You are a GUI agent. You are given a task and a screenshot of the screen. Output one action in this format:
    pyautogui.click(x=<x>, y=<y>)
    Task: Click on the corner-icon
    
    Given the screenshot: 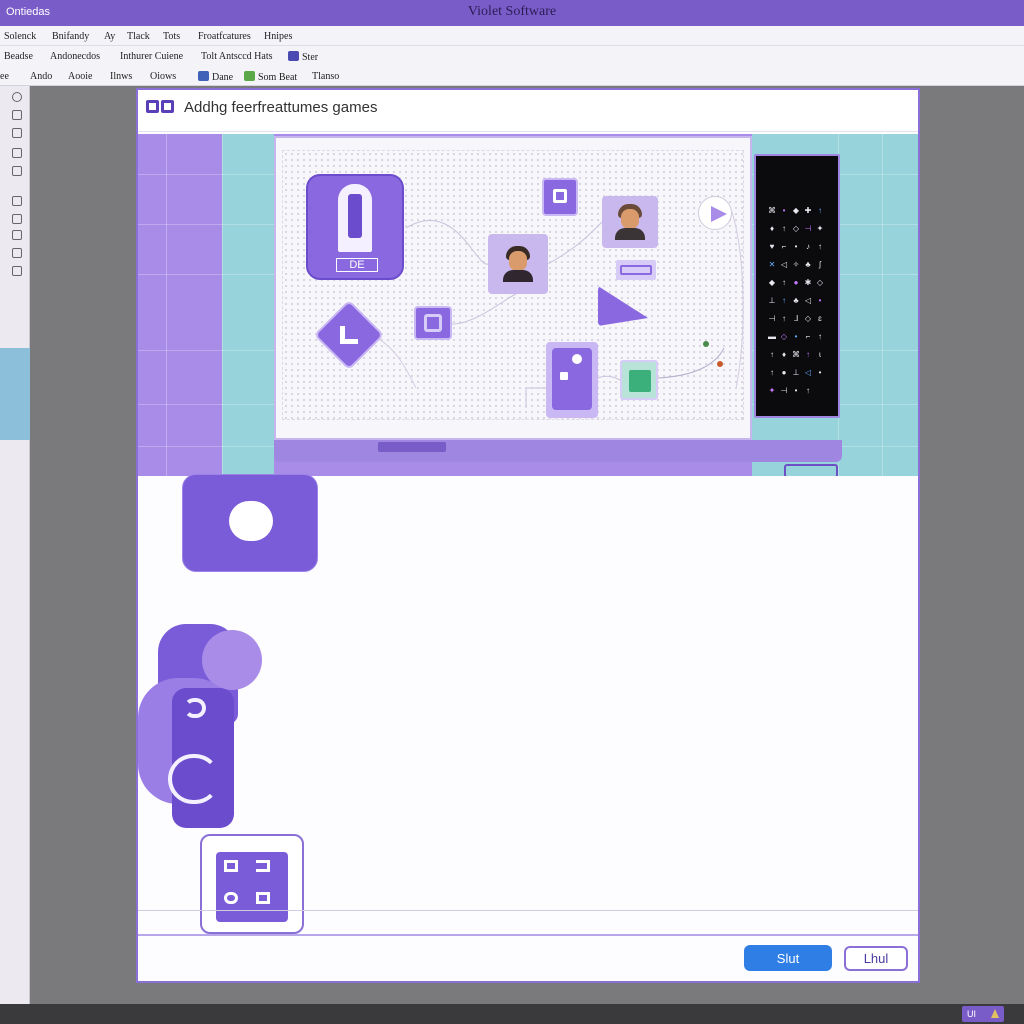 What is the action you would take?
    pyautogui.click(x=349, y=335)
    